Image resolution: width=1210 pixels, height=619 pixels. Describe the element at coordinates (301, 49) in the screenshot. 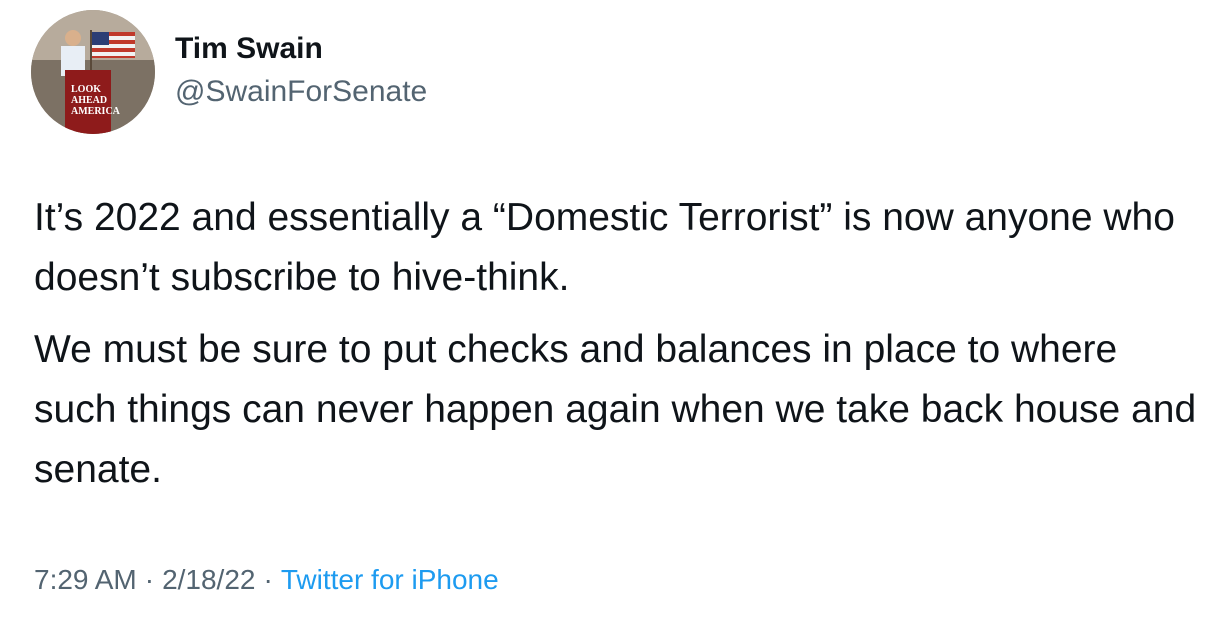

I see `author-display-name: Tim Swain` at that location.